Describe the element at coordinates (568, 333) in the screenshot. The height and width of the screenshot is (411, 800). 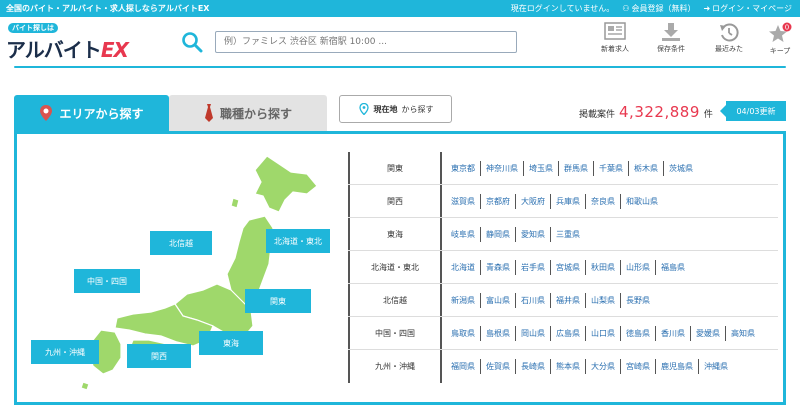
I see `prefecture-link: 広島県` at that location.